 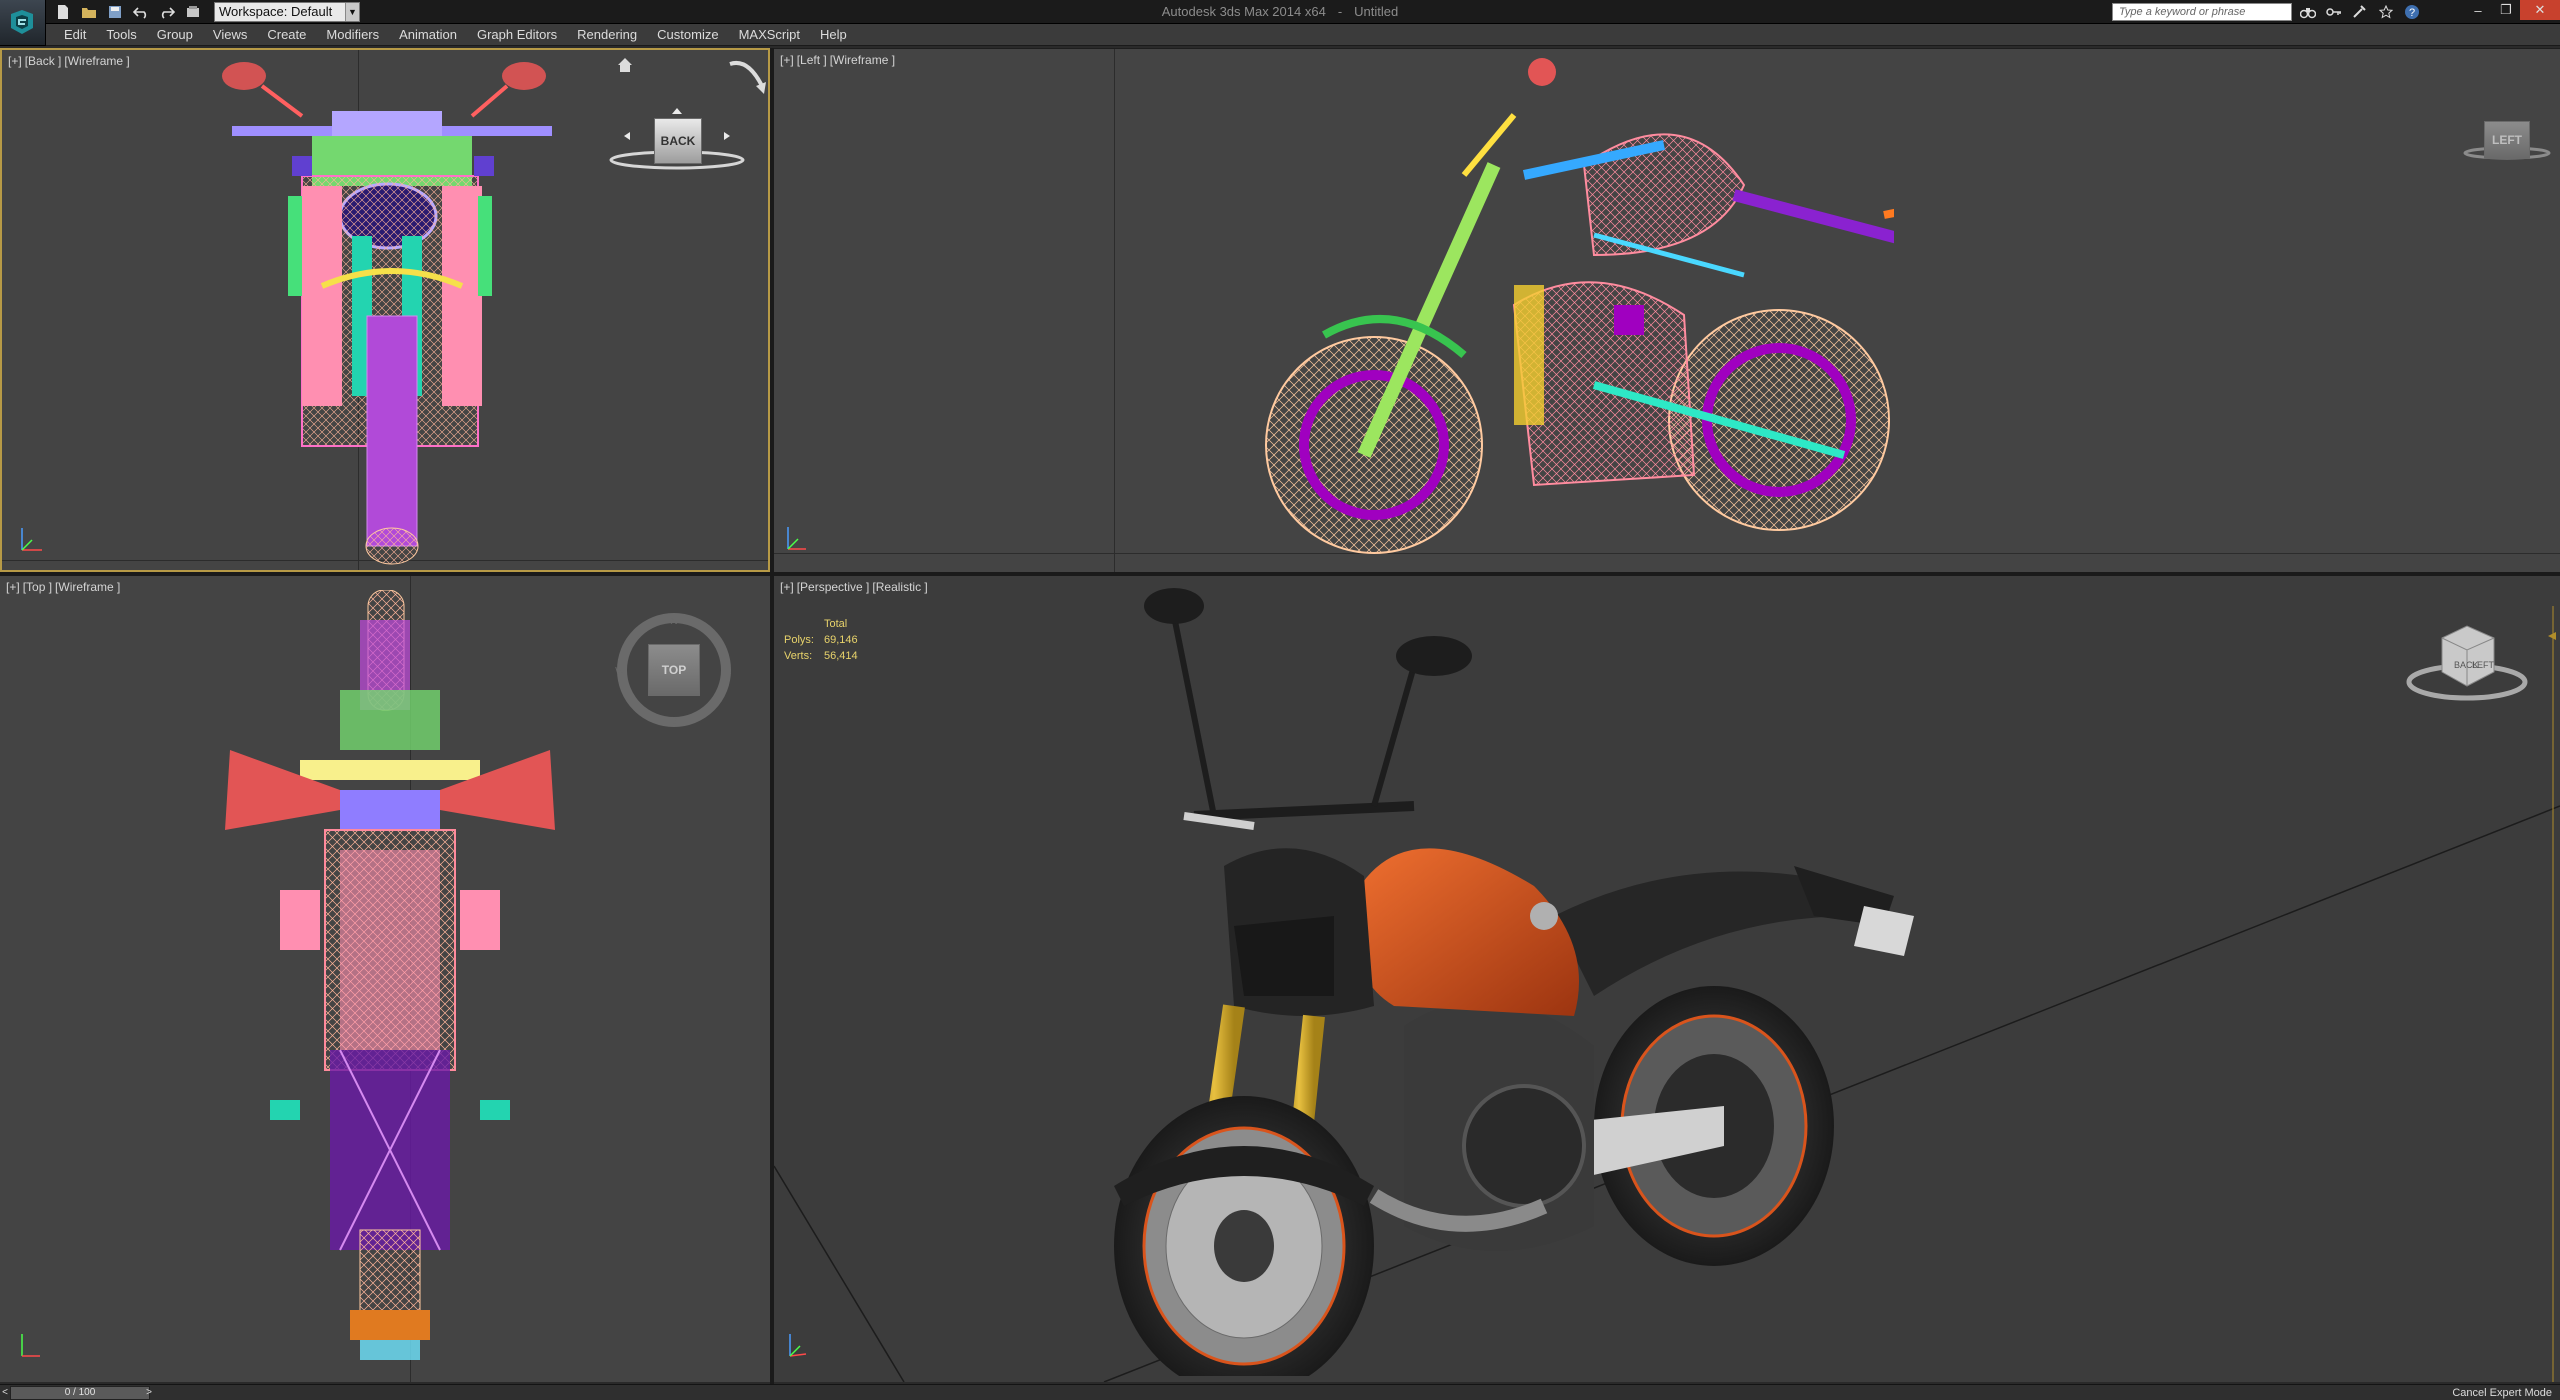 What do you see at coordinates (2334, 12) in the screenshot?
I see `key-icon` at bounding box center [2334, 12].